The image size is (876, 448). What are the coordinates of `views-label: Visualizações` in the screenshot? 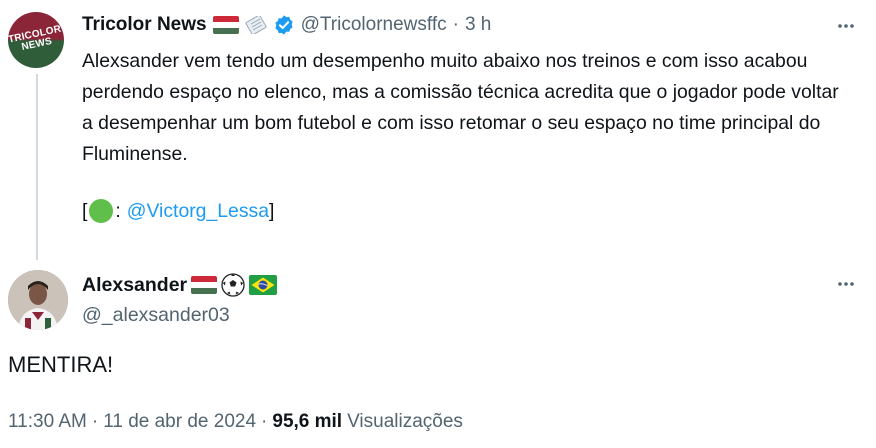 It's located at (405, 421).